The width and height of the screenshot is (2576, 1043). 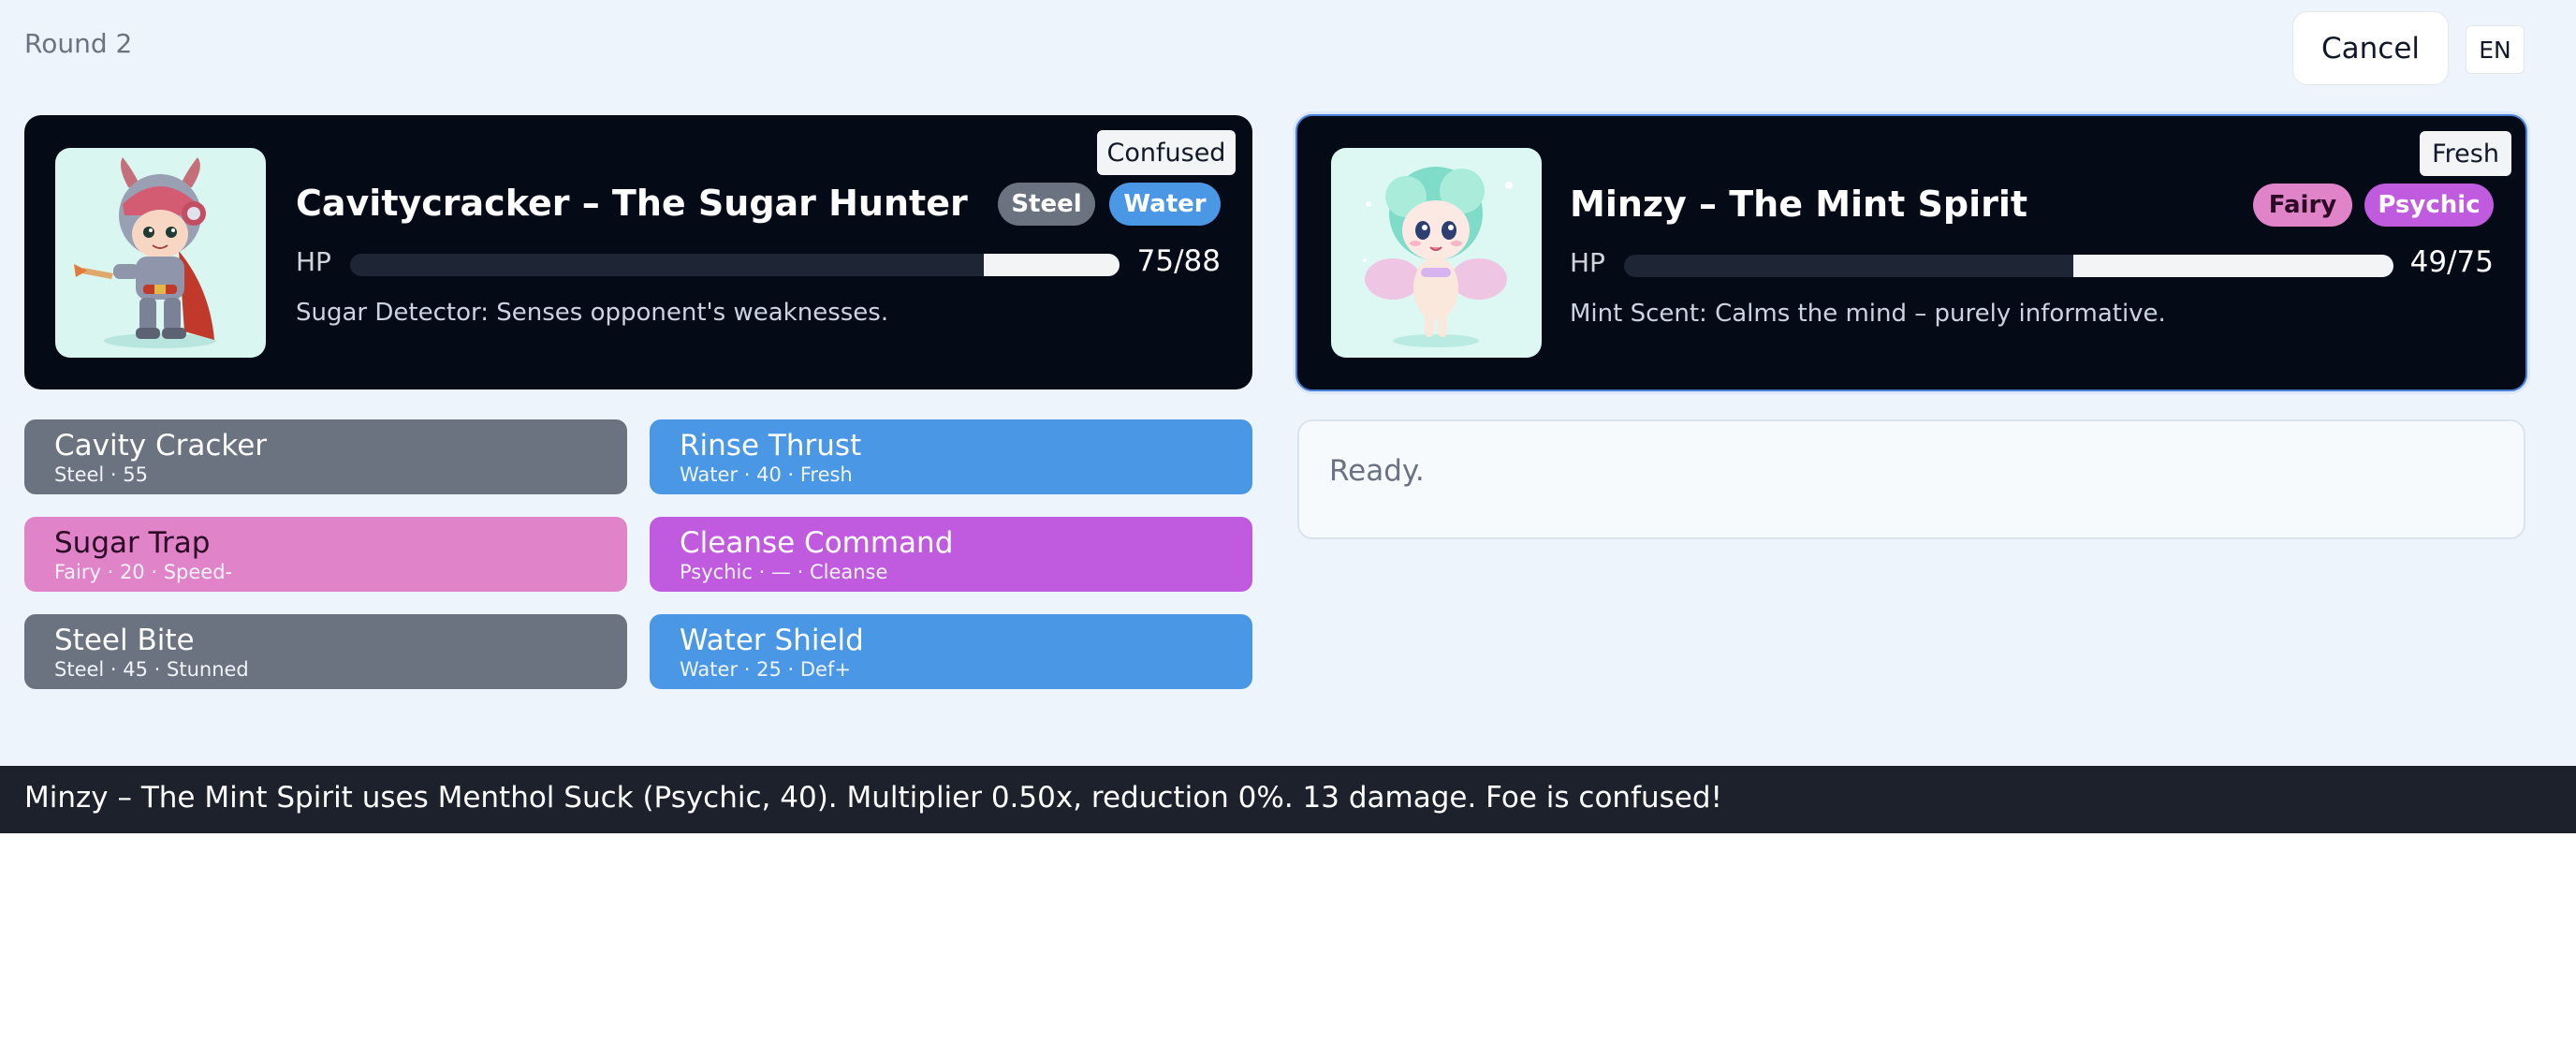 I want to click on move-meta: Water · 40 · Fresh, so click(x=767, y=474).